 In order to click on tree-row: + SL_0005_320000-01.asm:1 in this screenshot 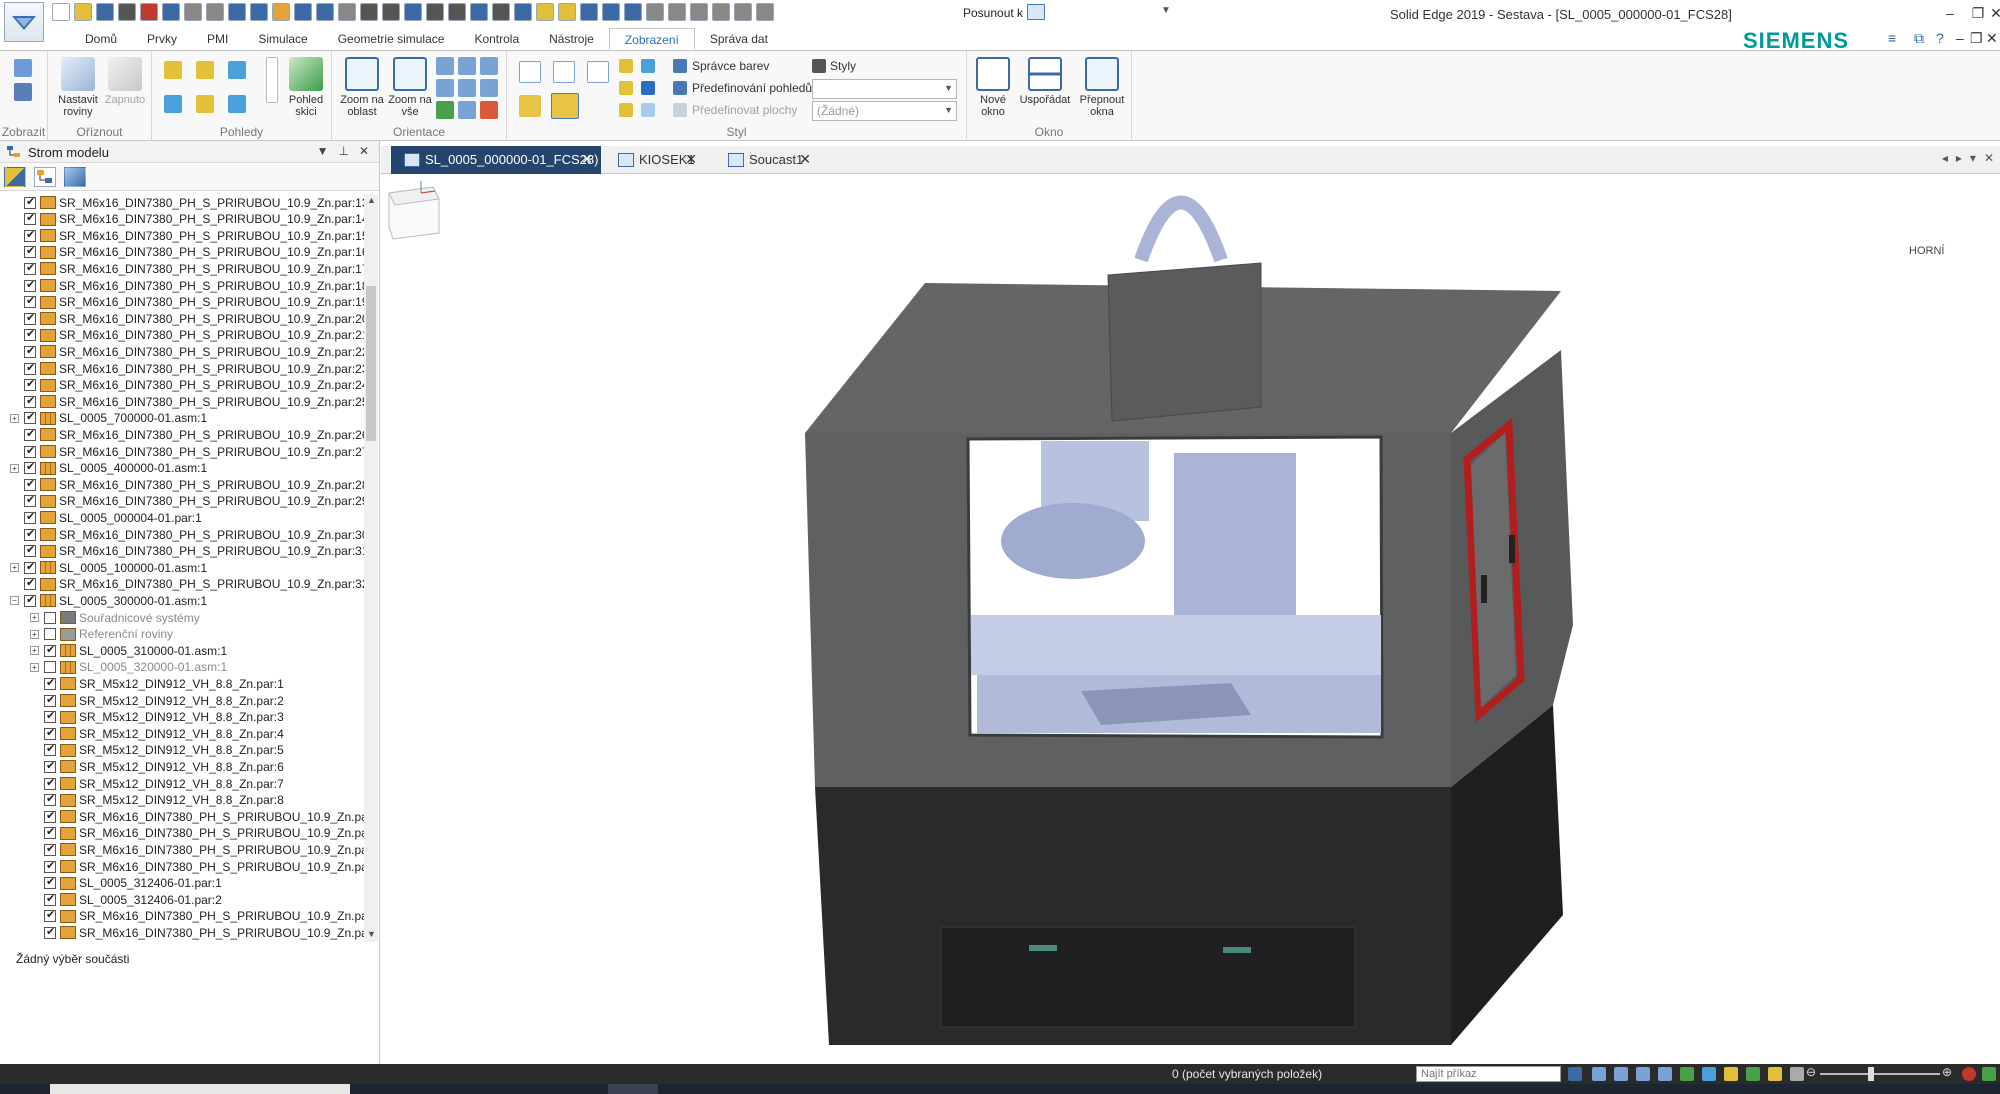, I will do `click(128, 667)`.